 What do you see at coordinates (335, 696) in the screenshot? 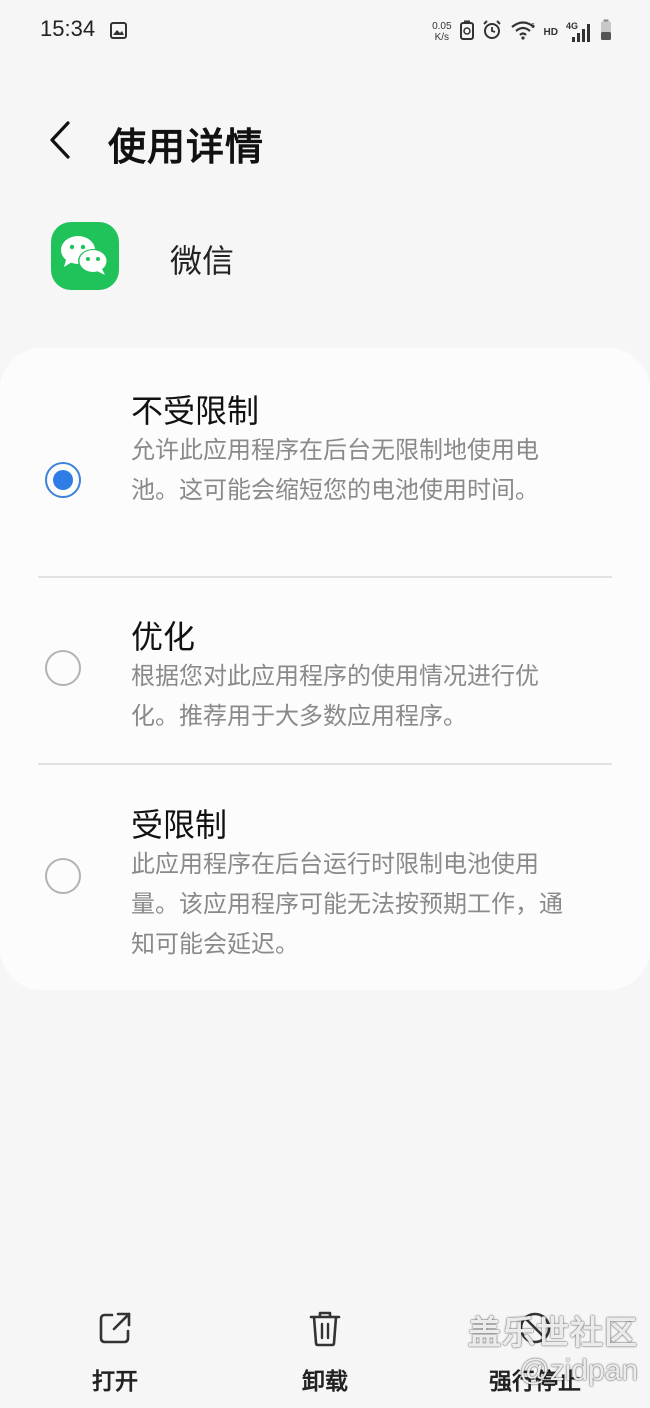
I see `option-description: 根据您对此应用程序的使用情况进行优化。推荐用于大多数应用程序。` at bounding box center [335, 696].